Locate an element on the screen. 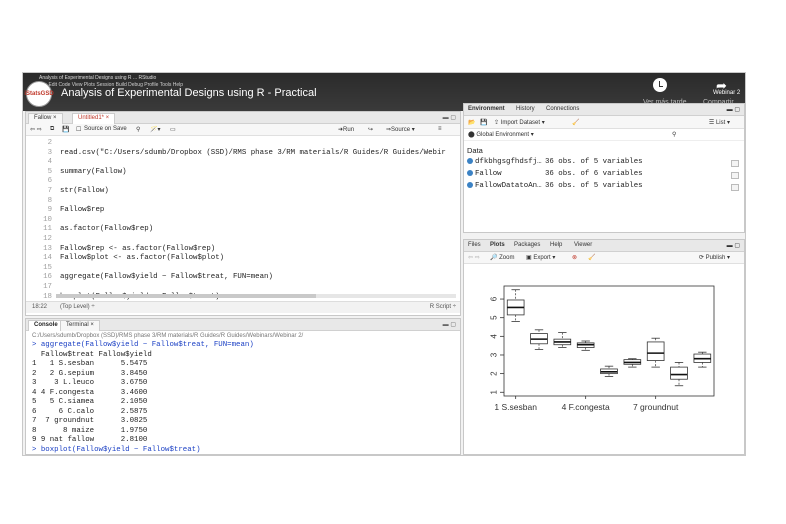 The image size is (786, 524). import-dataset-label: Import Dataset is located at coordinates (520, 123).